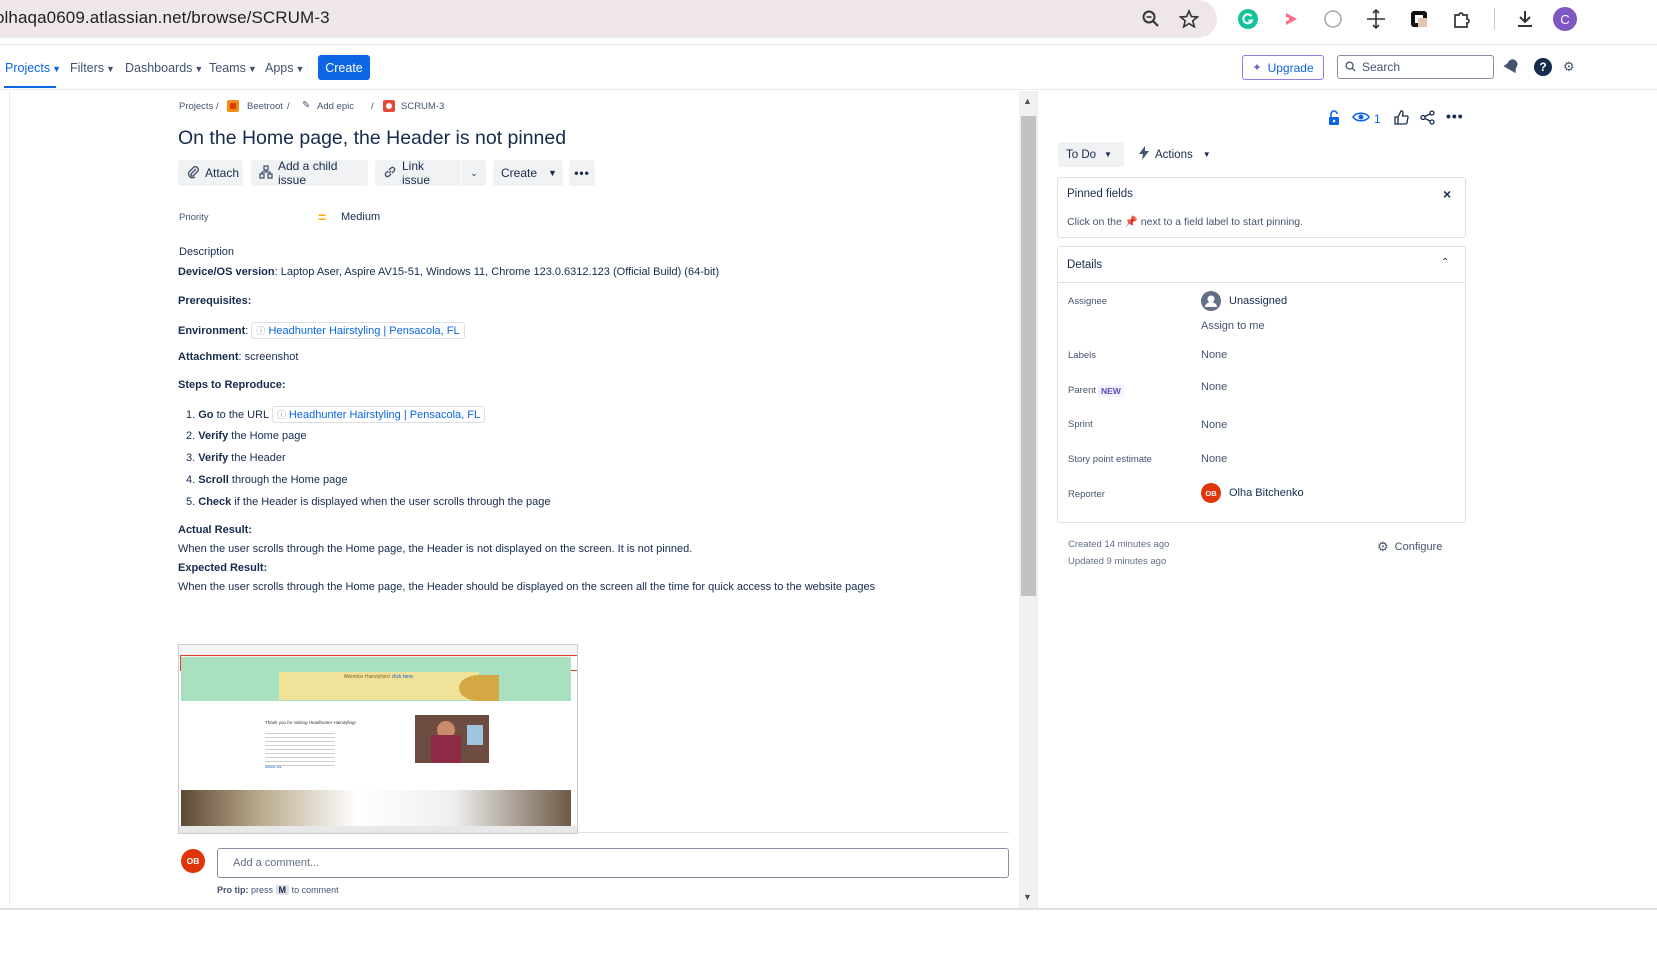  What do you see at coordinates (1462, 19) in the screenshot?
I see `extensions-puzzle-icon` at bounding box center [1462, 19].